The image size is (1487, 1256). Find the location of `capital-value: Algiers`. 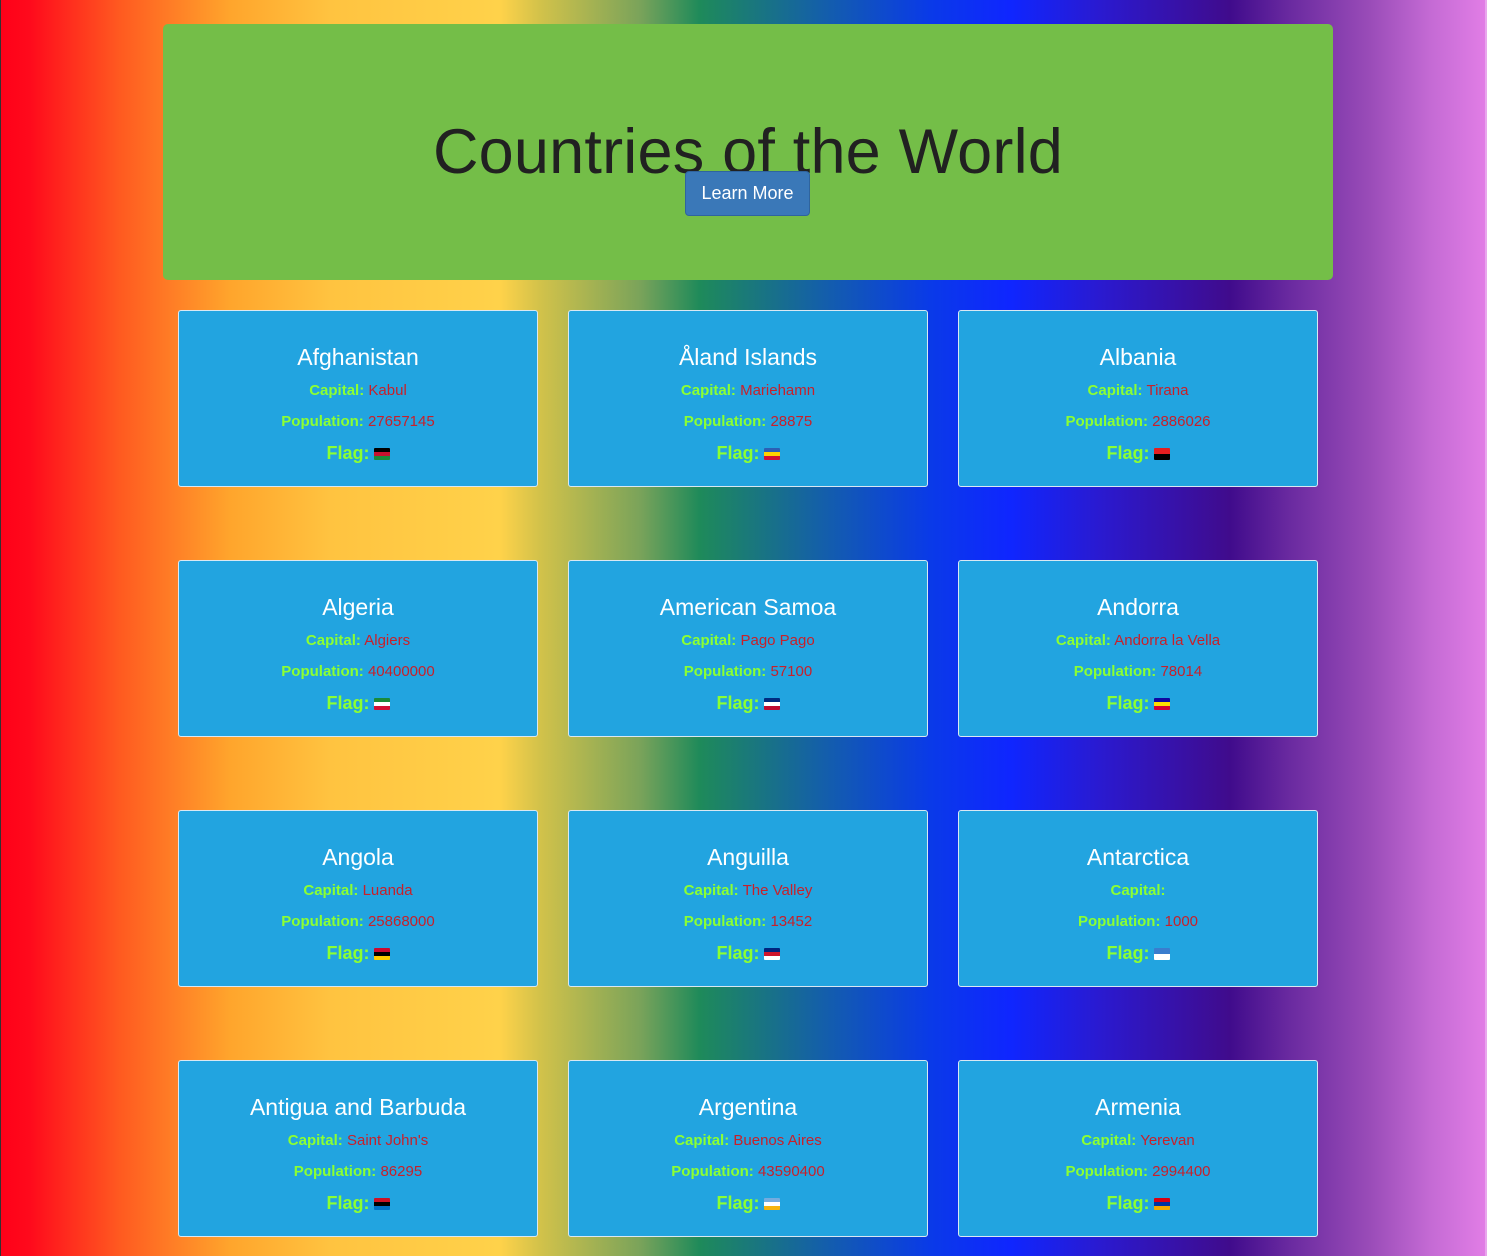

capital-value: Algiers is located at coordinates (387, 640).